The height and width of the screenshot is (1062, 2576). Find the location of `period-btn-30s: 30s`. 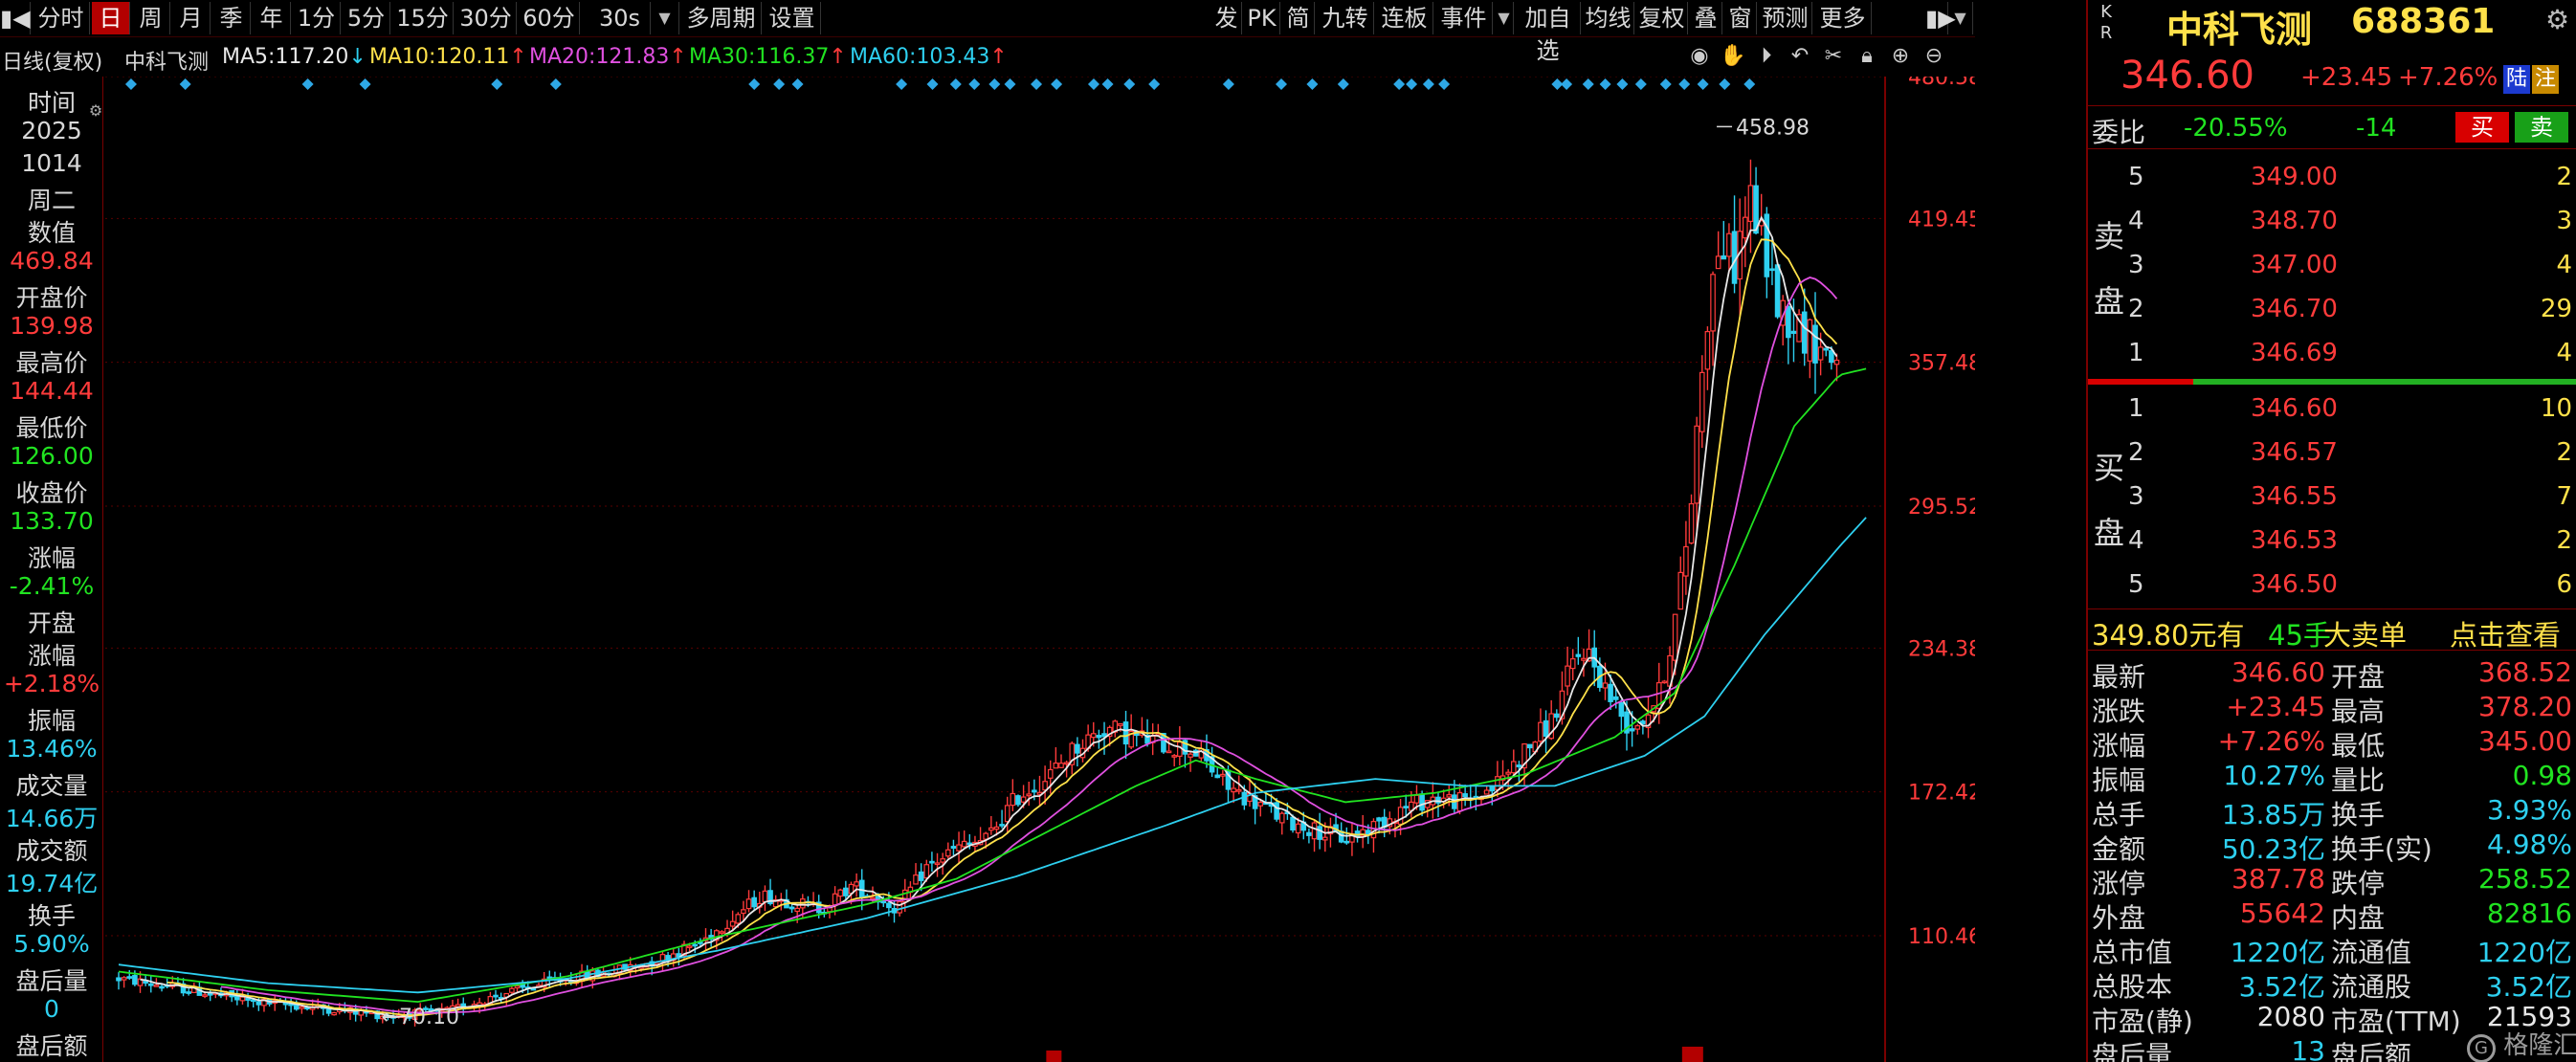

period-btn-30s: 30s is located at coordinates (620, 18).